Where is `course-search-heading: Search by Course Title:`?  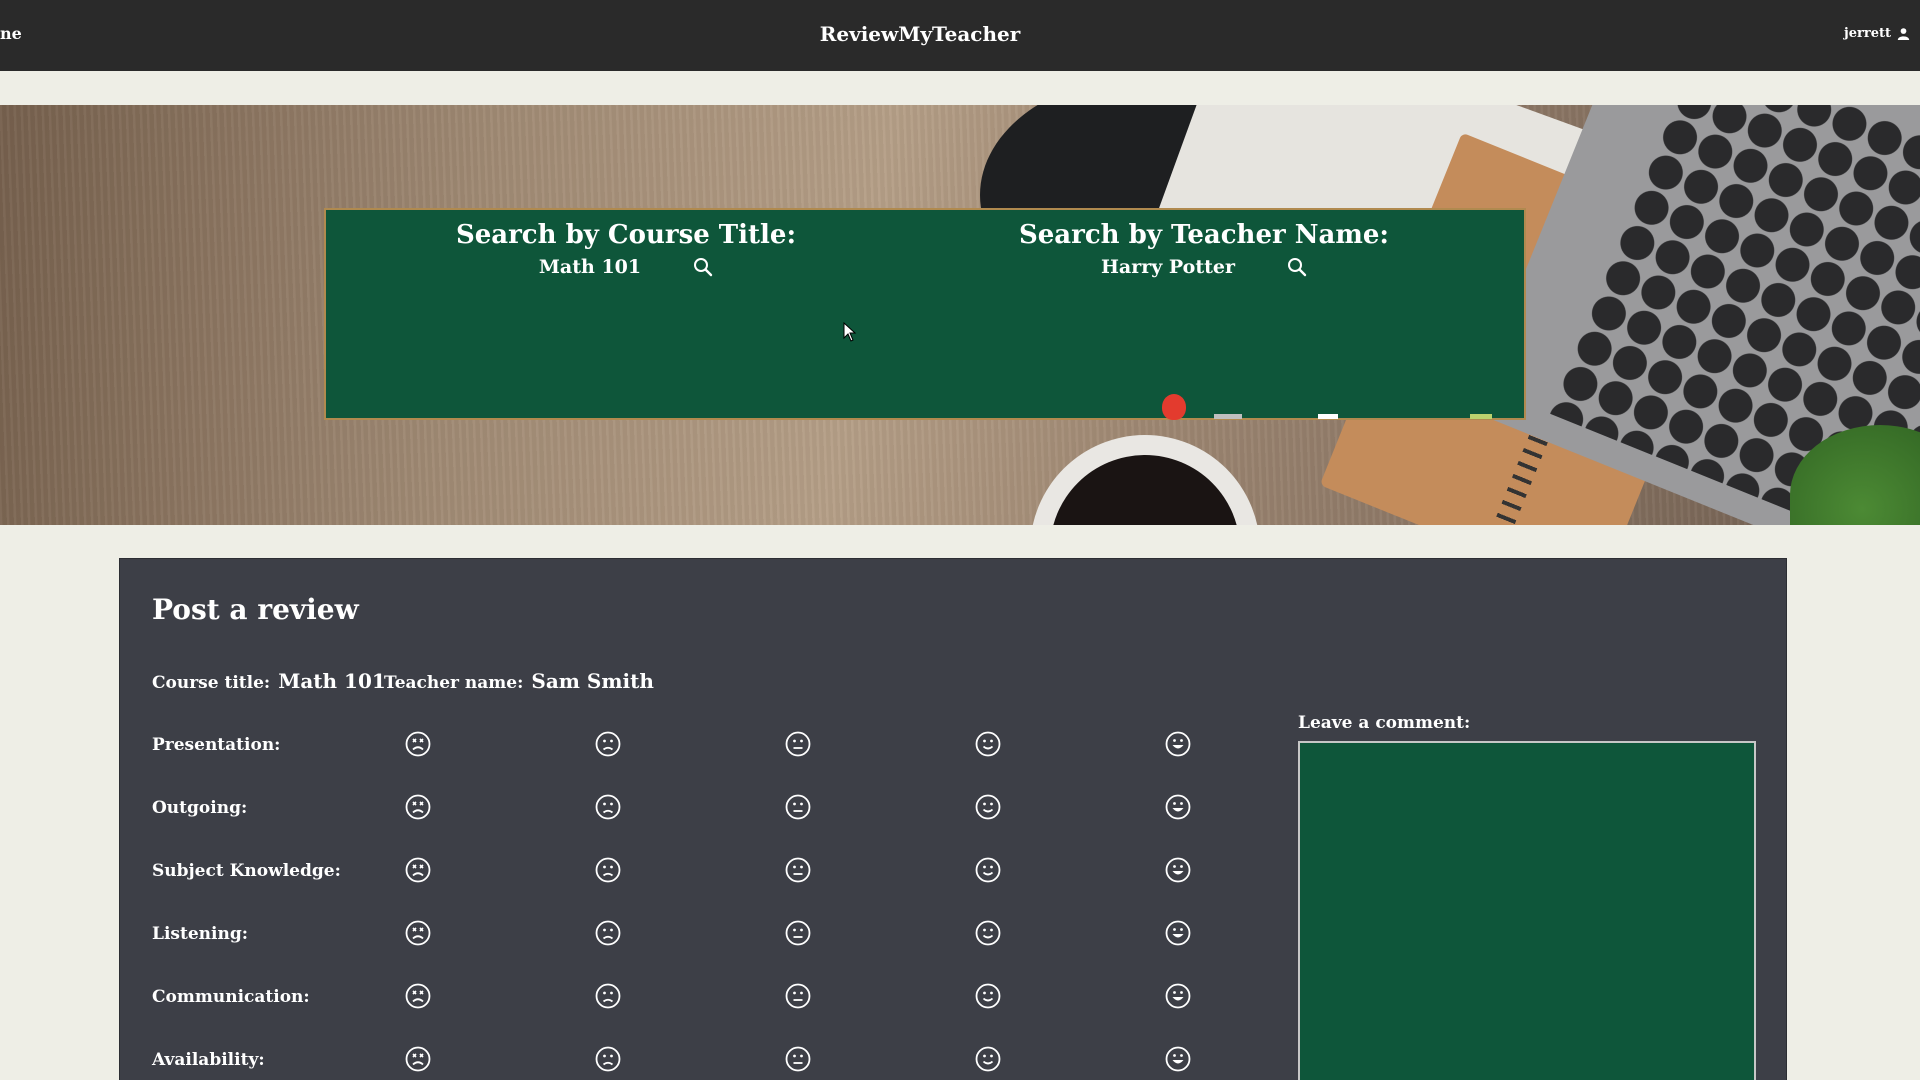 course-search-heading: Search by Course Title: is located at coordinates (626, 235).